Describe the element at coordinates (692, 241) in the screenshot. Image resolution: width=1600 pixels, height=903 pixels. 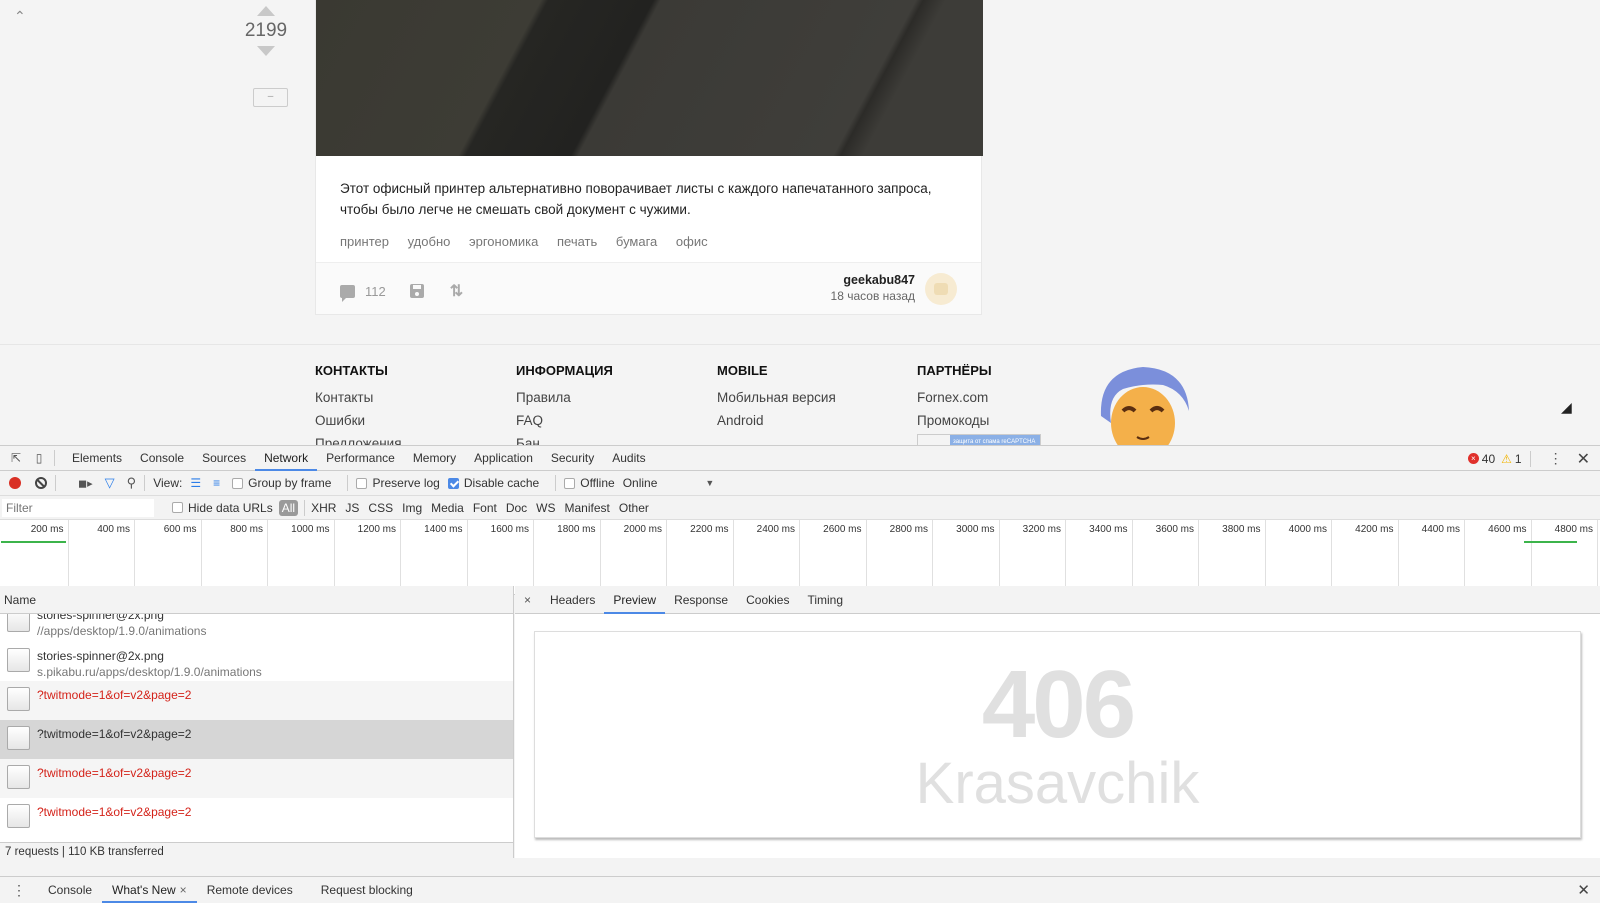
I see `tag: офис` at that location.